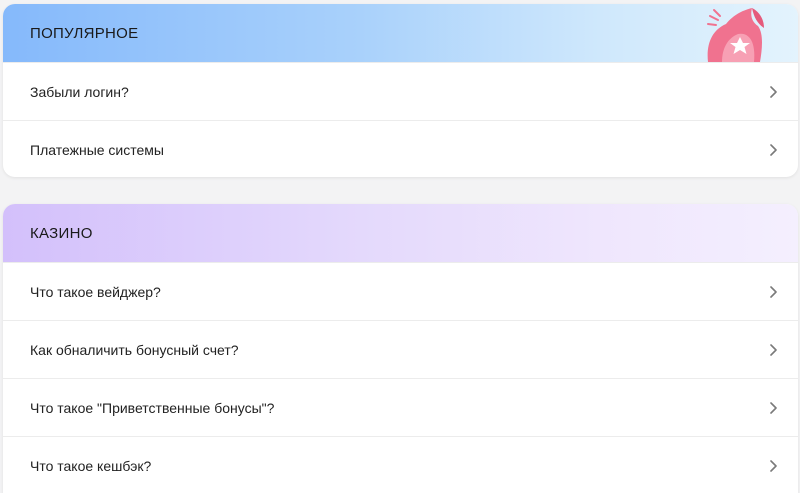 This screenshot has width=800, height=493. I want to click on faq-item-label: Забыли логин?, so click(79, 91).